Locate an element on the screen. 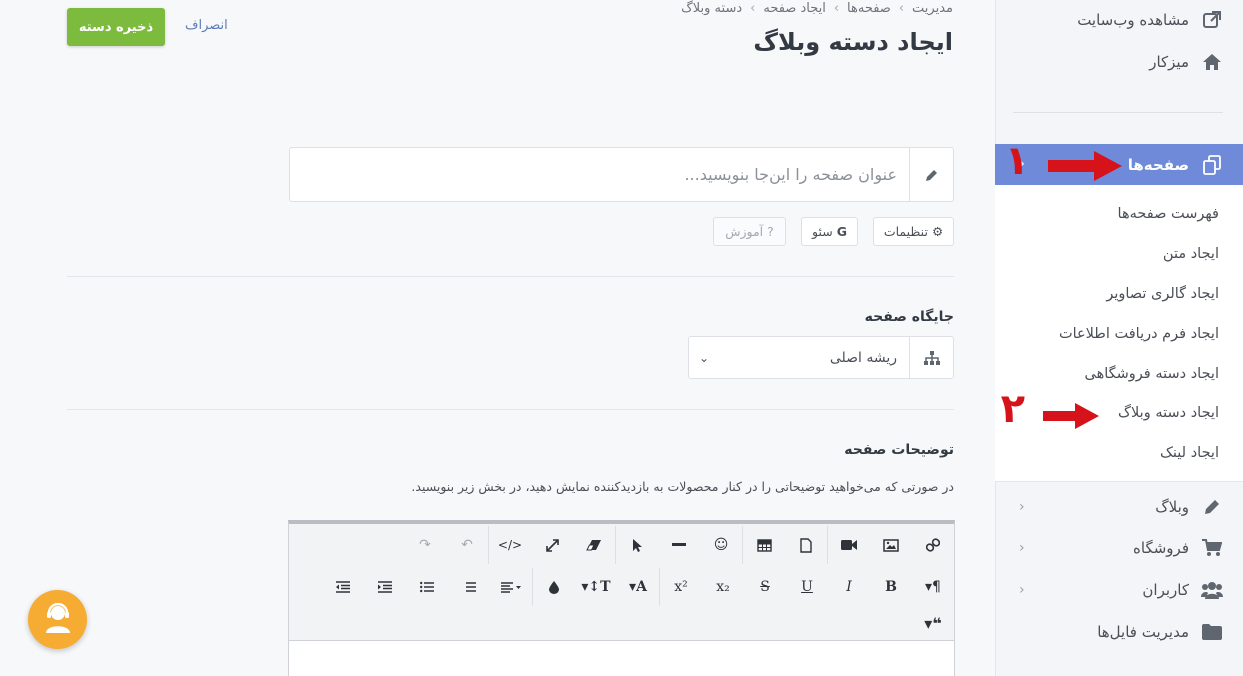  sidebar-item-label: صفحه‌ها is located at coordinates (1158, 164).